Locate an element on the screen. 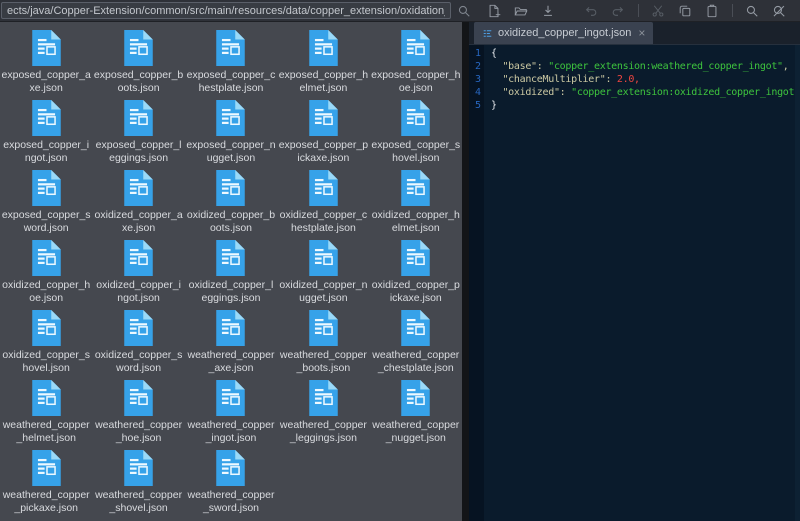  file-label: oxidized_copper_shovel.json is located at coordinates (46, 361).